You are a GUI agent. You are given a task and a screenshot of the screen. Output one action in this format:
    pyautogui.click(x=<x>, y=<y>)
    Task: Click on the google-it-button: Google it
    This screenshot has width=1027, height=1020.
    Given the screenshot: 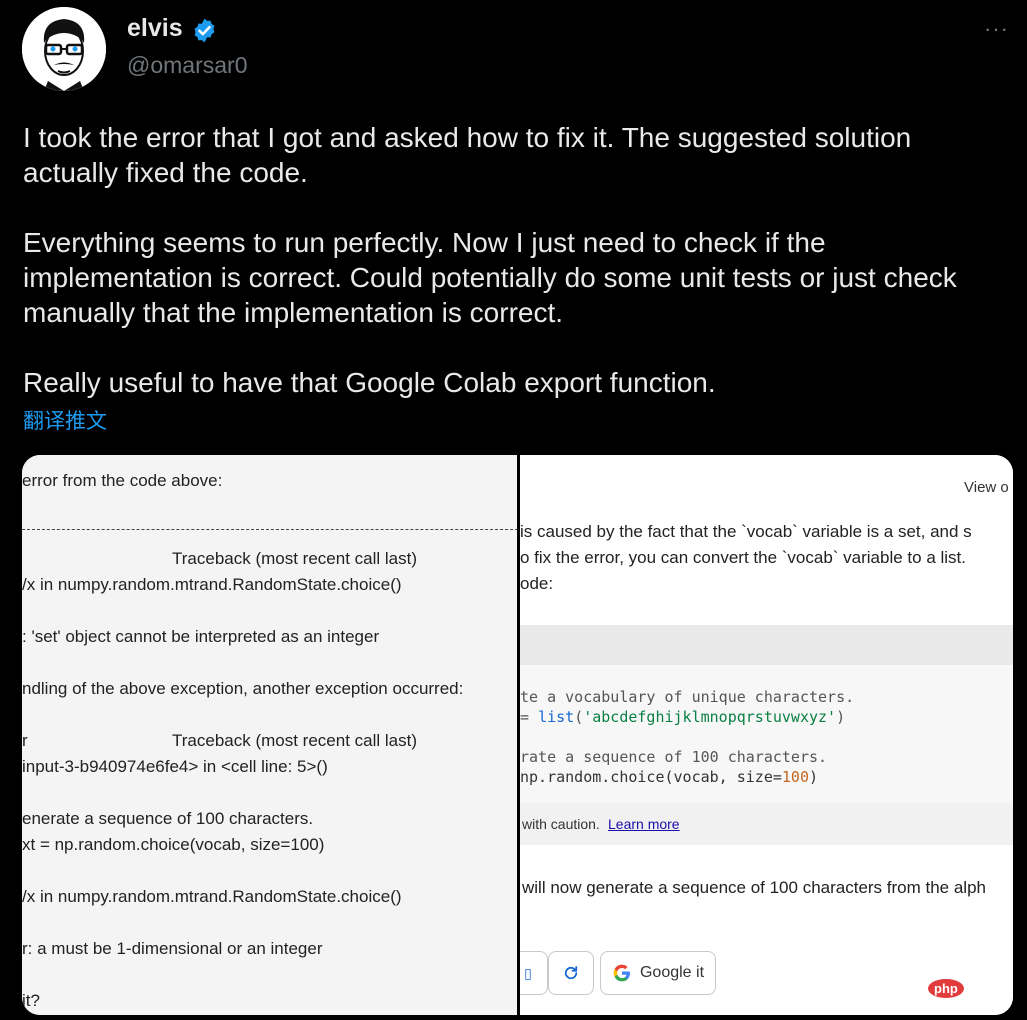 What is the action you would take?
    pyautogui.click(x=658, y=973)
    